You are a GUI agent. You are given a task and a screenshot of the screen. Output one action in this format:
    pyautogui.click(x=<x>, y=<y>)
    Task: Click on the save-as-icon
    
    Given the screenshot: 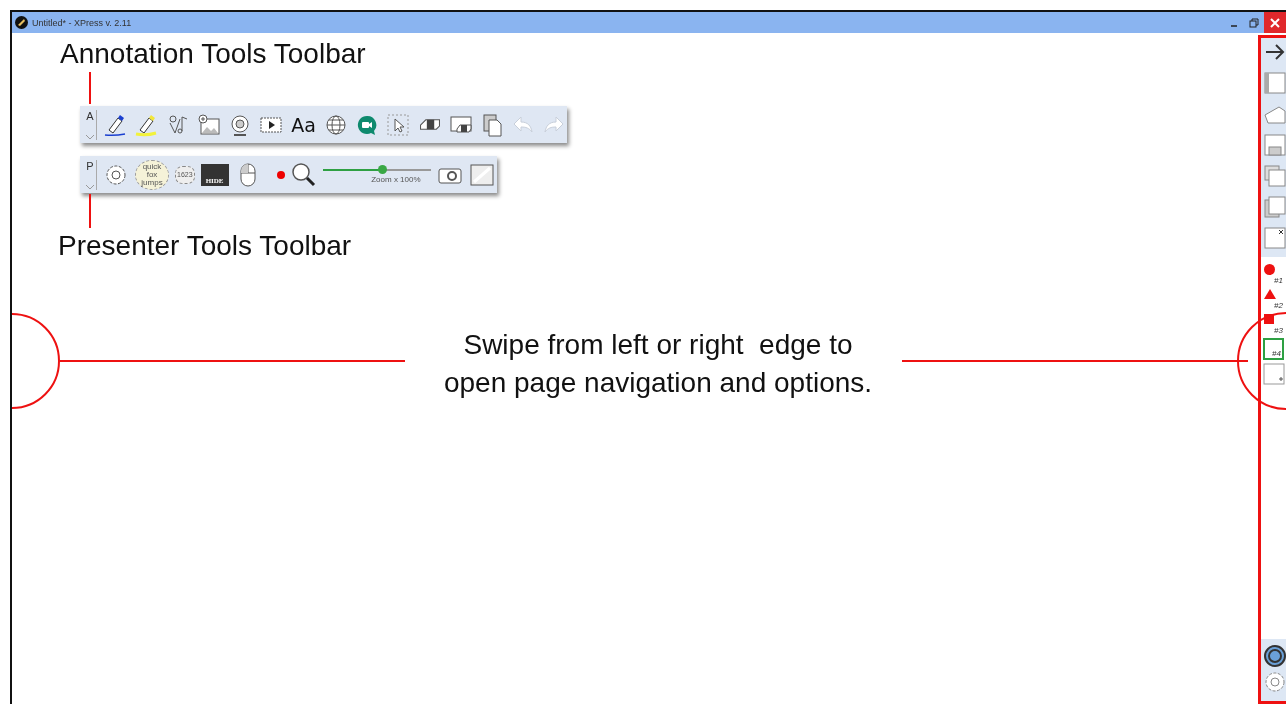 What is the action you would take?
    pyautogui.click(x=1275, y=176)
    